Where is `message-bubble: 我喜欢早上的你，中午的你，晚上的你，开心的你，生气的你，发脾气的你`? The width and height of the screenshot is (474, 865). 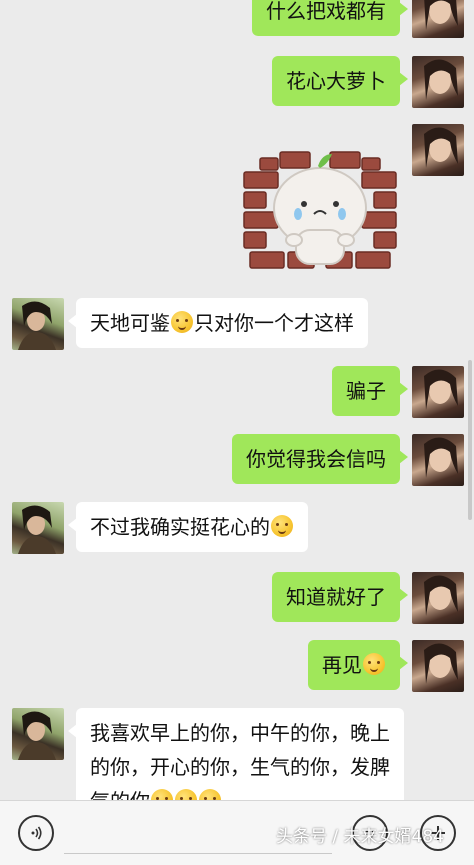 message-bubble: 我喜欢早上的你，中午的你，晚上的你，开心的你，生气的你，发脾气的你 is located at coordinates (236, 754).